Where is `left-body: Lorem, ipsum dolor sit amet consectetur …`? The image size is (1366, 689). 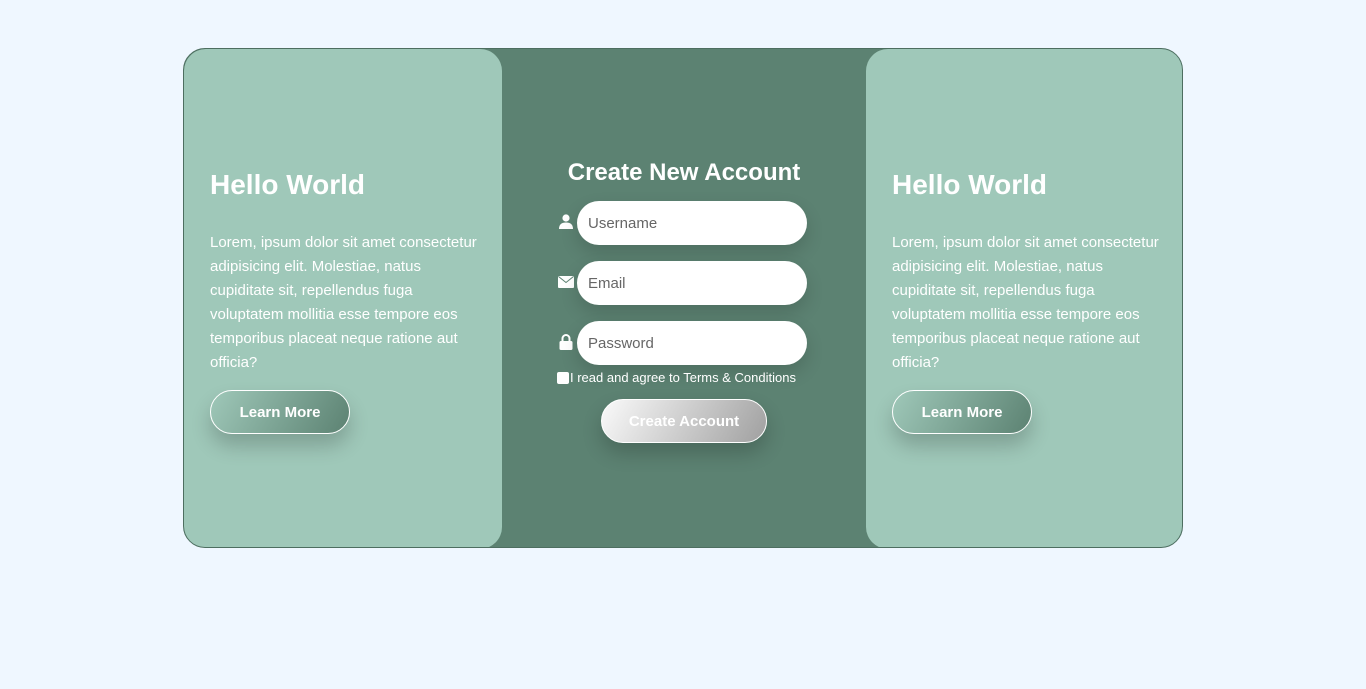
left-body: Lorem, ipsum dolor sit amet consectetur … is located at coordinates (343, 302).